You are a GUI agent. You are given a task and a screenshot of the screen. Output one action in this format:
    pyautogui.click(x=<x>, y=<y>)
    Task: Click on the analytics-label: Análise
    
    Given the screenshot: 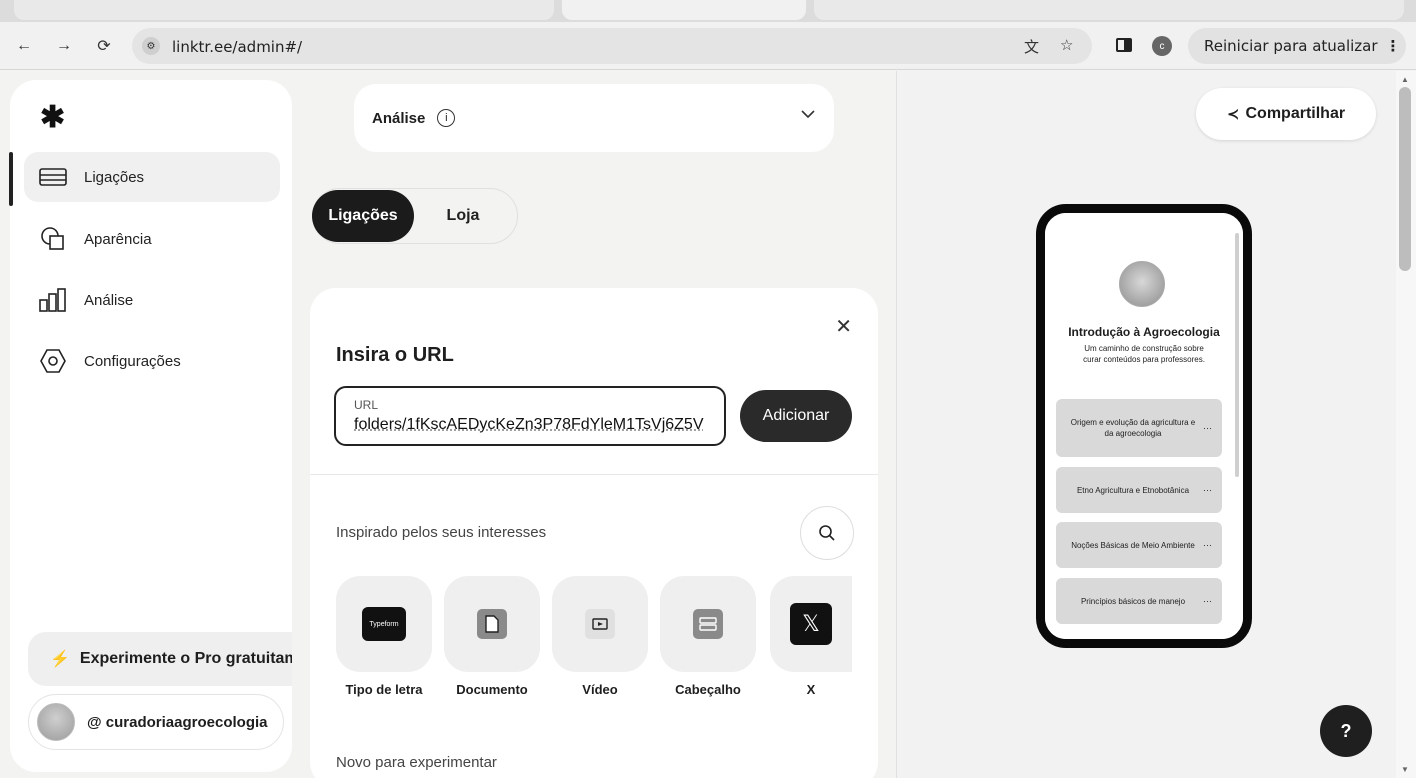 What is the action you would take?
    pyautogui.click(x=398, y=118)
    